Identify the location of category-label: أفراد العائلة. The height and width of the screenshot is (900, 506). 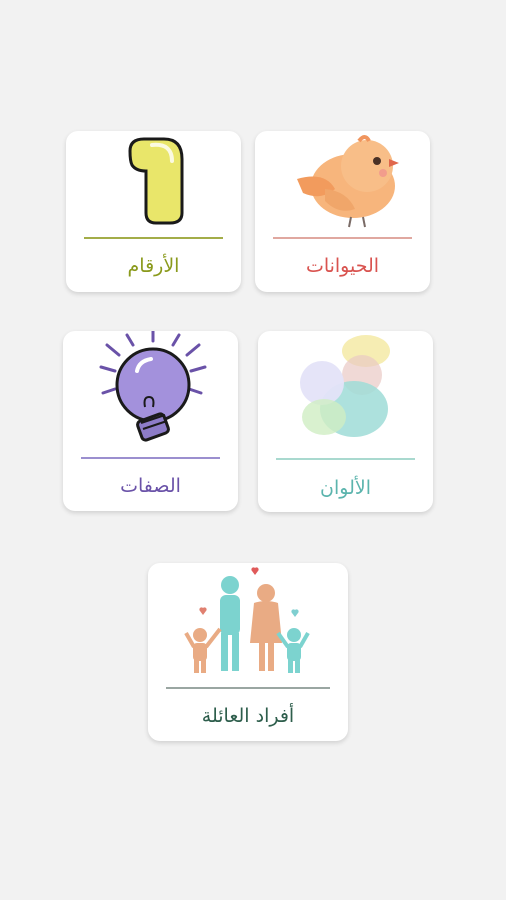
(248, 716).